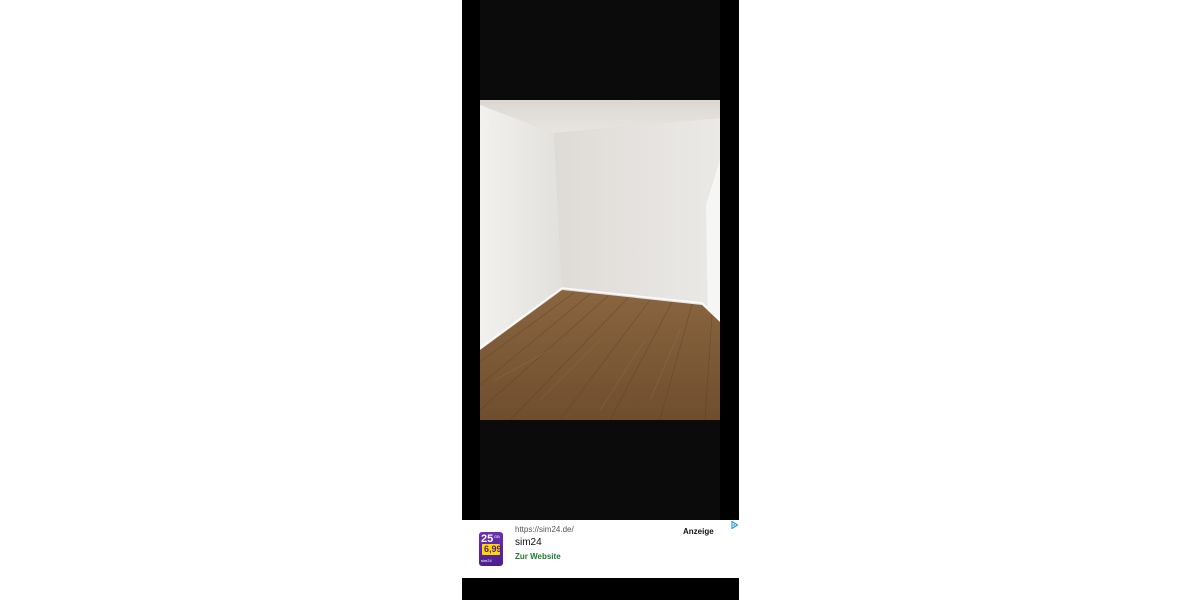  I want to click on ad-url: https://sim24.de/, so click(544, 530).